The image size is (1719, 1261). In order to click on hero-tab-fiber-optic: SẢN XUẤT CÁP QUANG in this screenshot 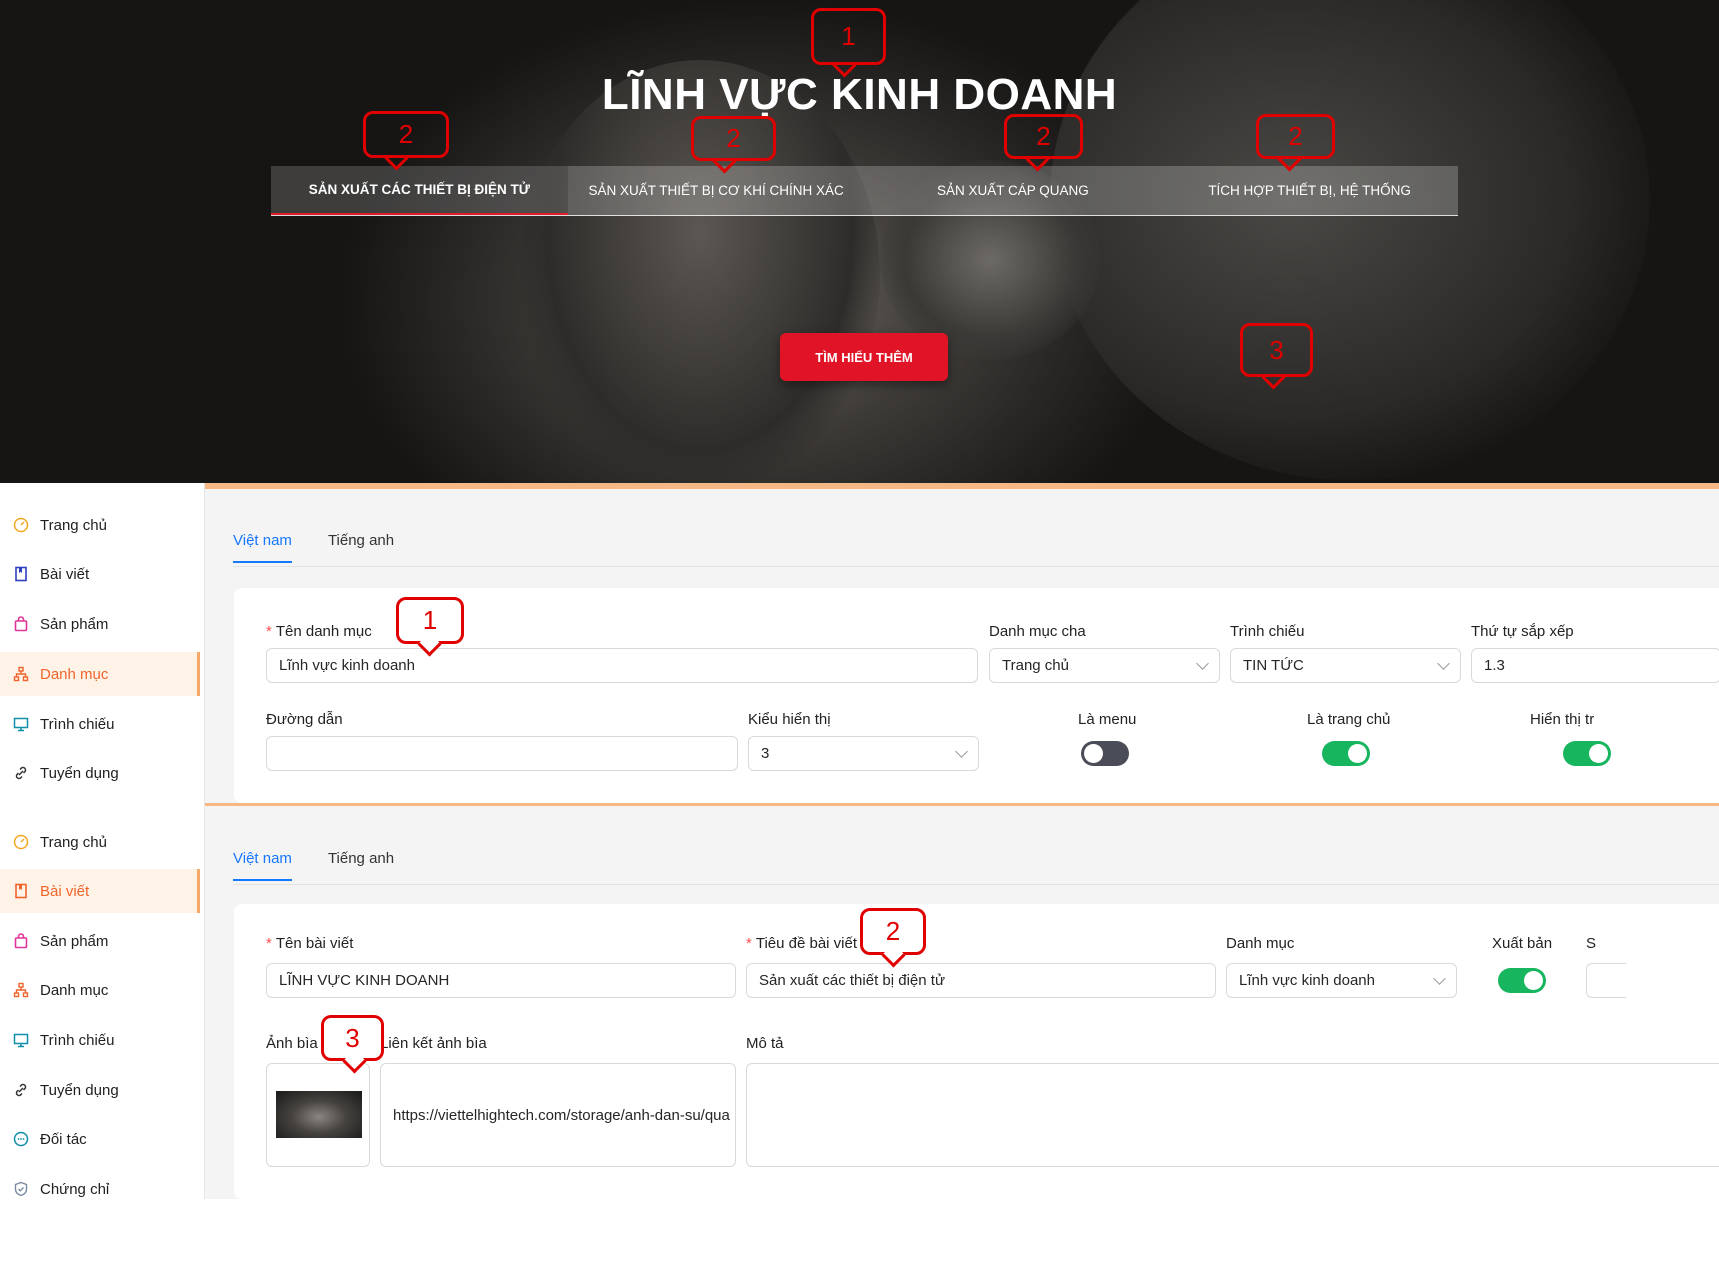, I will do `click(1013, 190)`.